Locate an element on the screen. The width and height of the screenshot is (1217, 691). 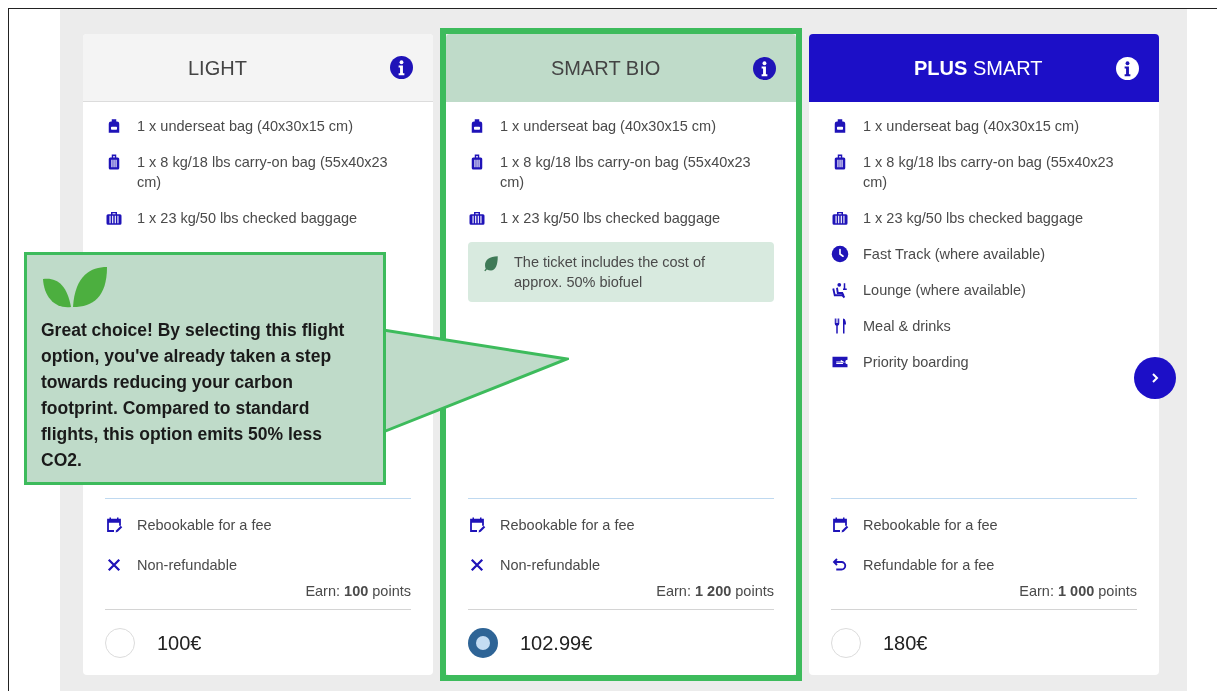
feature-text: Lounge (where available) is located at coordinates (944, 290).